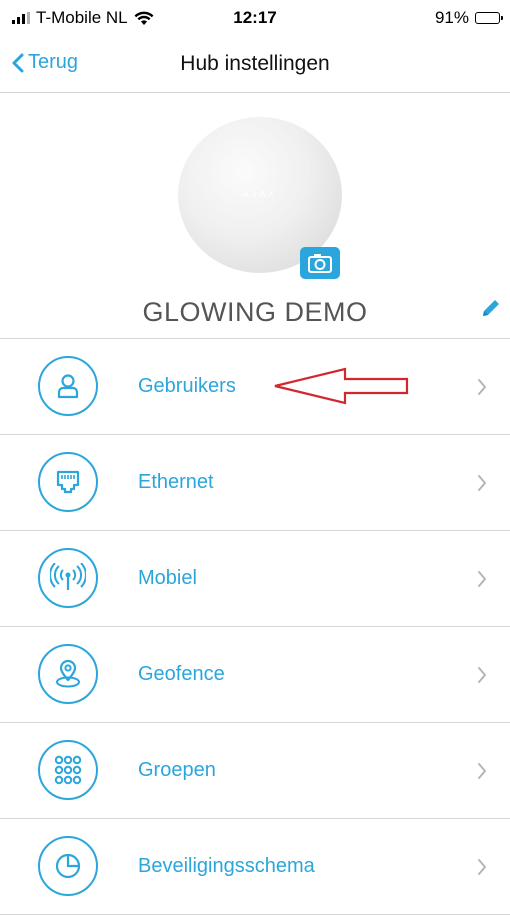  I want to click on status-right: 91%, so click(468, 18).